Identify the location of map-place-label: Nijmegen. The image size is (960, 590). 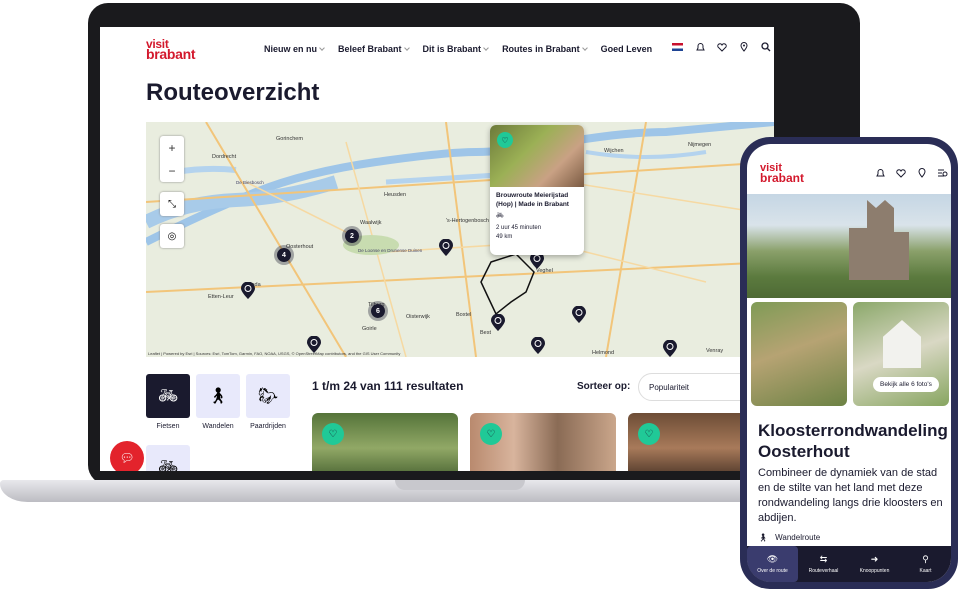
(700, 145).